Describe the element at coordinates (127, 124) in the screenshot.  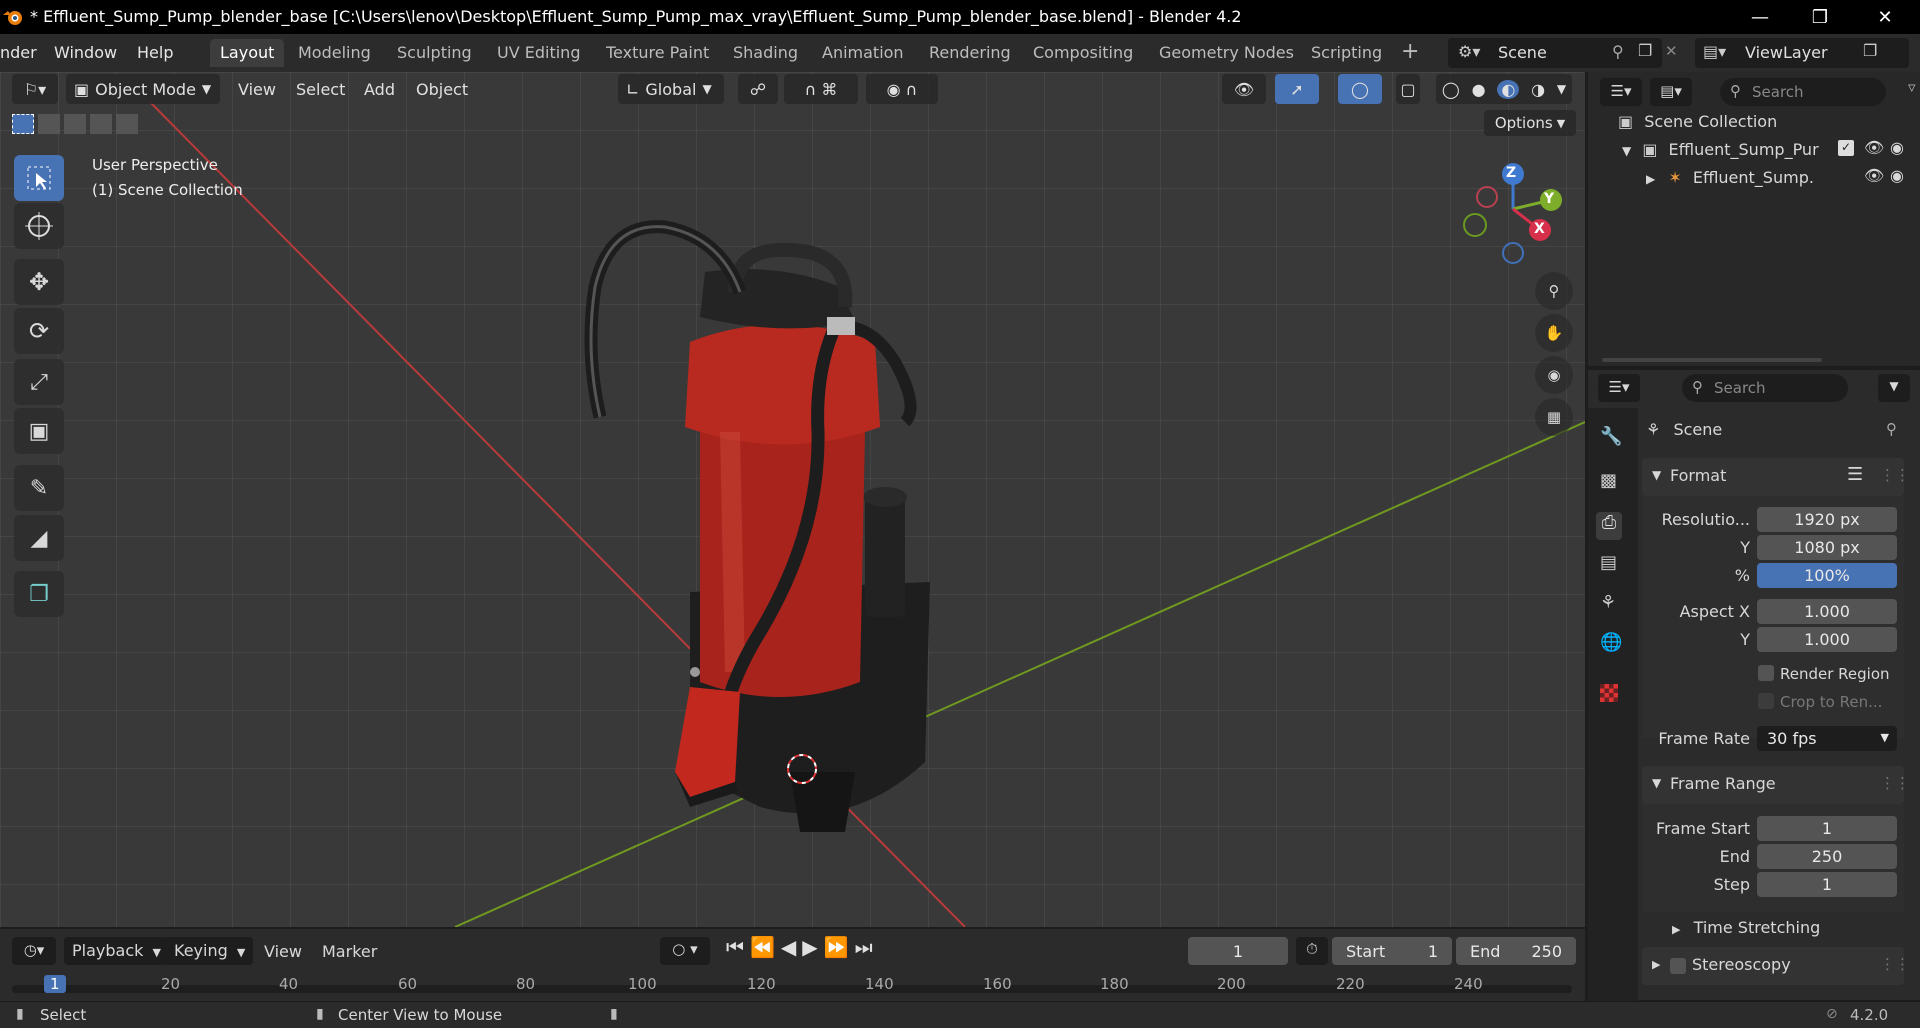
I see `select-intersect-icon` at that location.